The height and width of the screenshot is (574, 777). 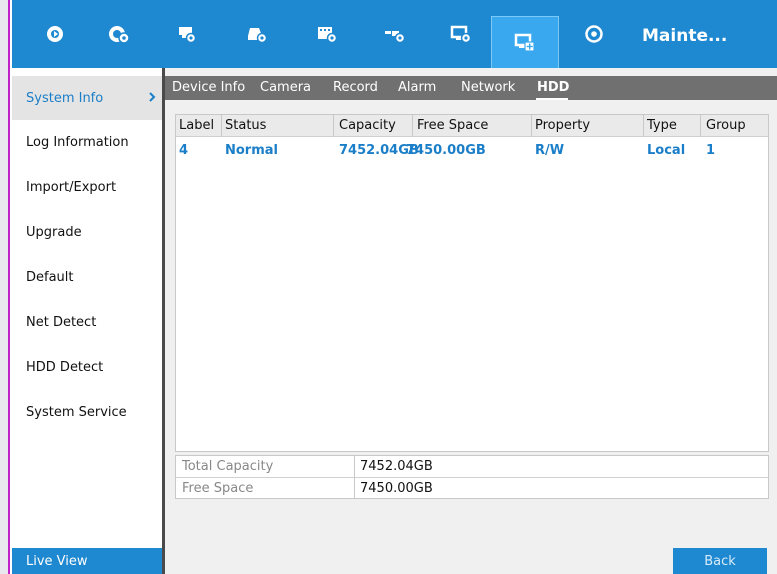 I want to click on table-row: 4 Normal 7452.04GB 7450.00GB R/W Local 1, so click(x=472, y=150).